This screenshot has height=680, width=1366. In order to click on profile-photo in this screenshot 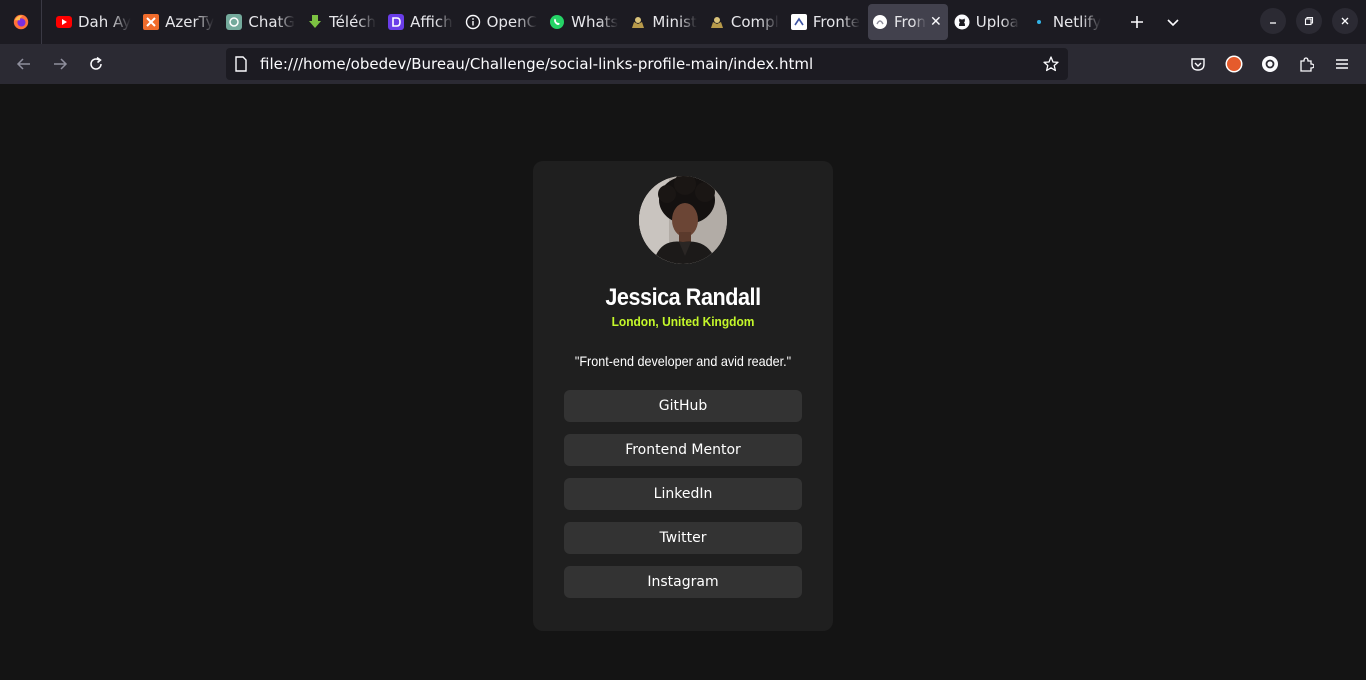, I will do `click(683, 220)`.